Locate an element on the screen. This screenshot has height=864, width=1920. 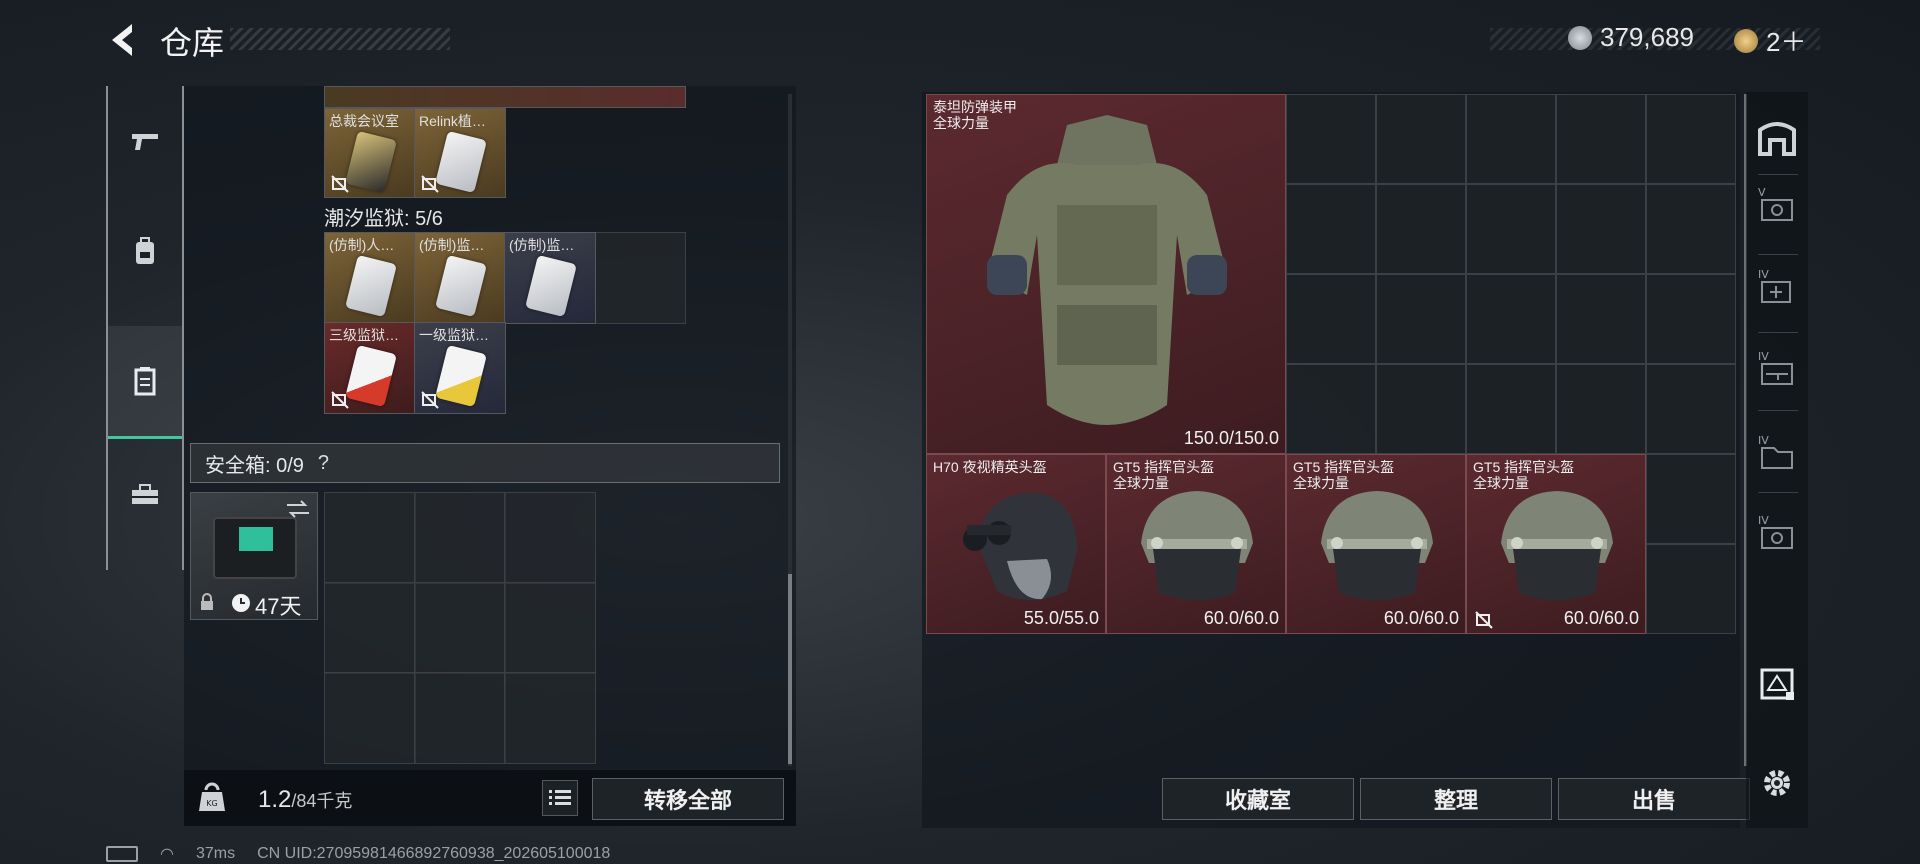
nav-weapons is located at coordinates (145, 141).